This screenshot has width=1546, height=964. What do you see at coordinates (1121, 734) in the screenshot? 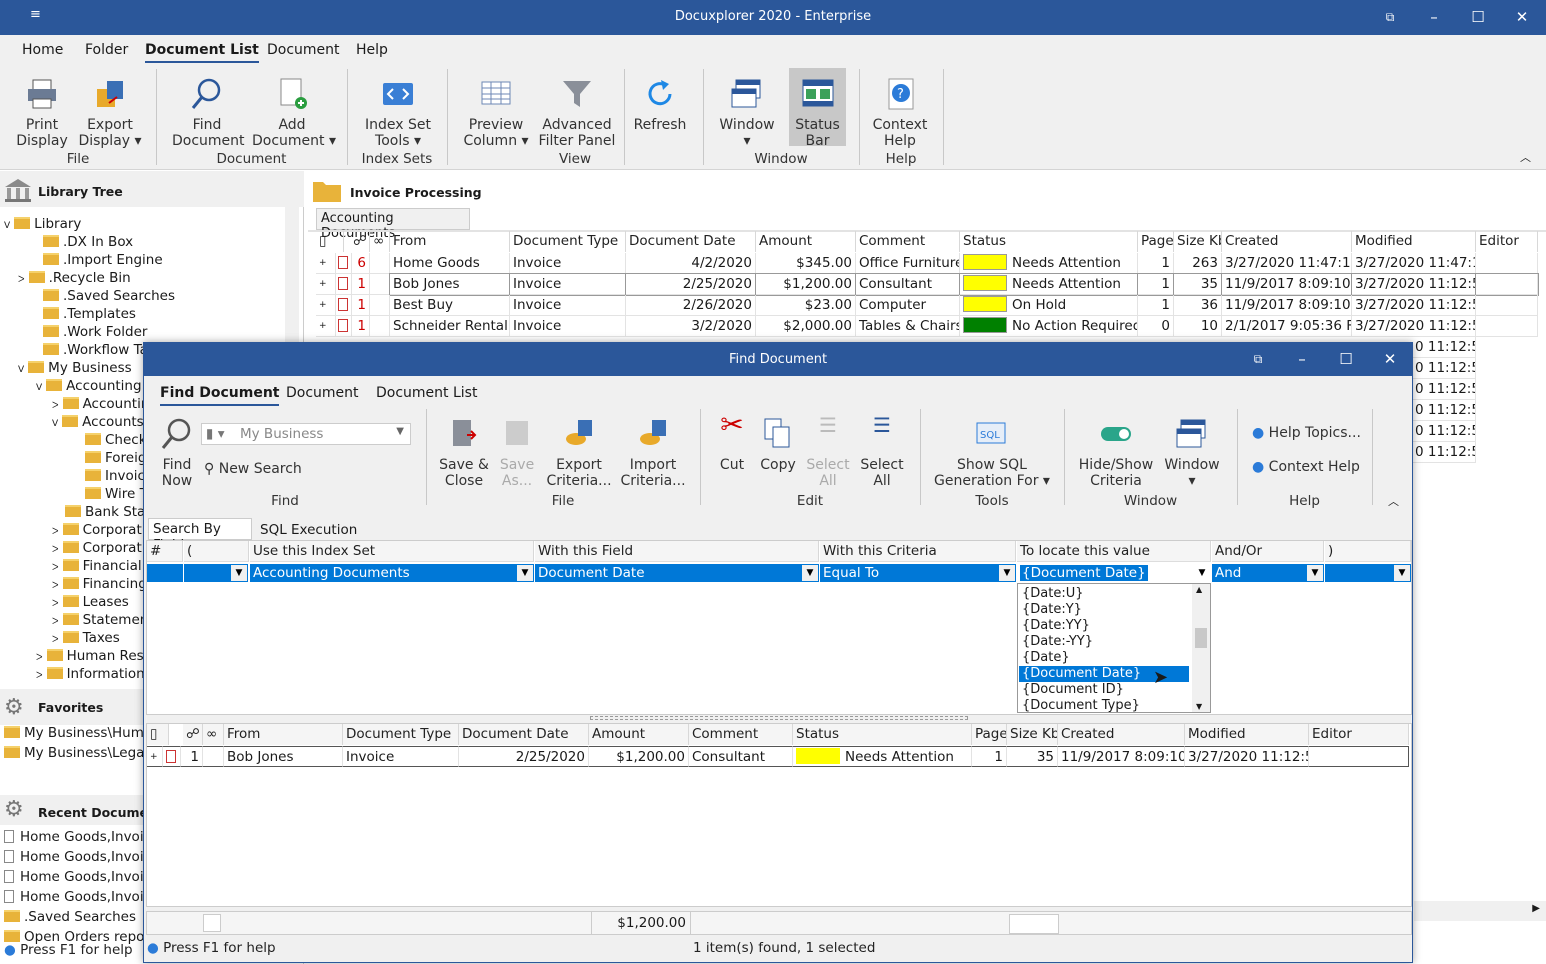
I see `result-column-header: Created` at bounding box center [1121, 734].